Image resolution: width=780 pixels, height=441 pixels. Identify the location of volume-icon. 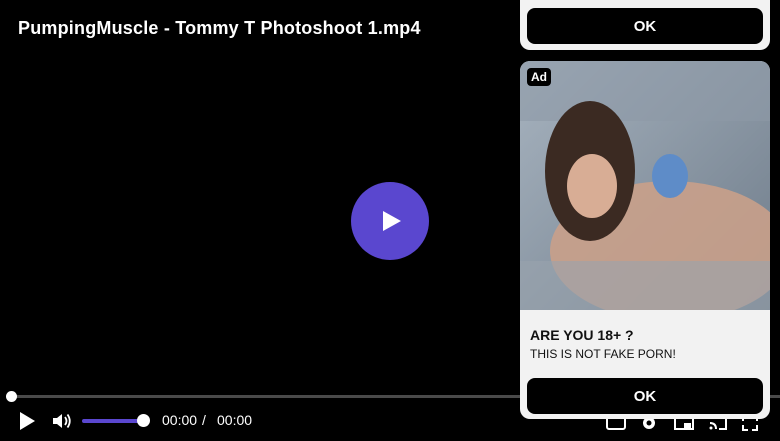
(62, 421).